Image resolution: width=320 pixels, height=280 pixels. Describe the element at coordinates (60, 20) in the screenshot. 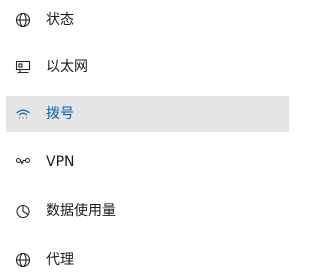

I see `nav-item-label: 状态` at that location.